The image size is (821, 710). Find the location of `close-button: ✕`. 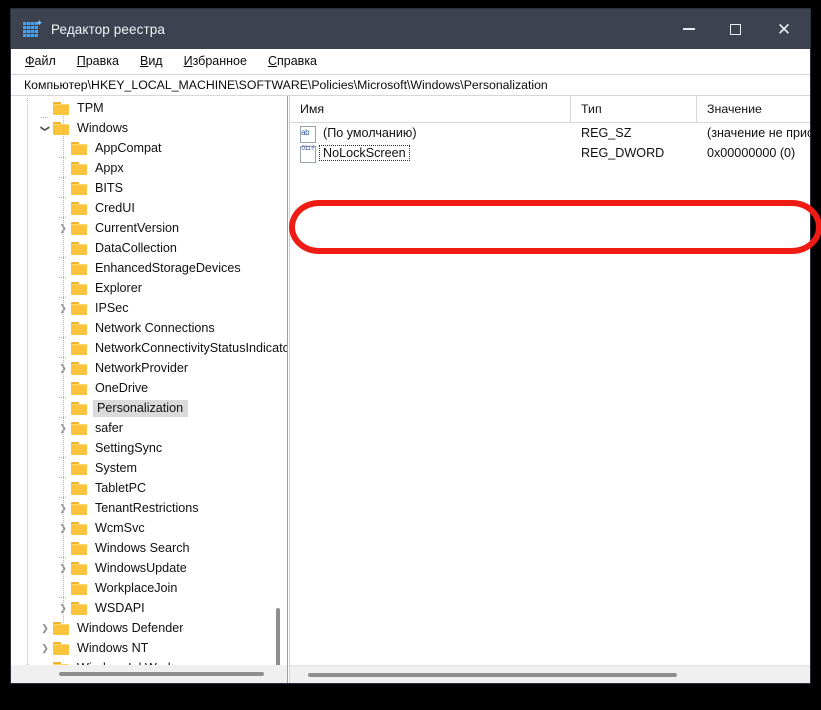

close-button: ✕ is located at coordinates (784, 29).